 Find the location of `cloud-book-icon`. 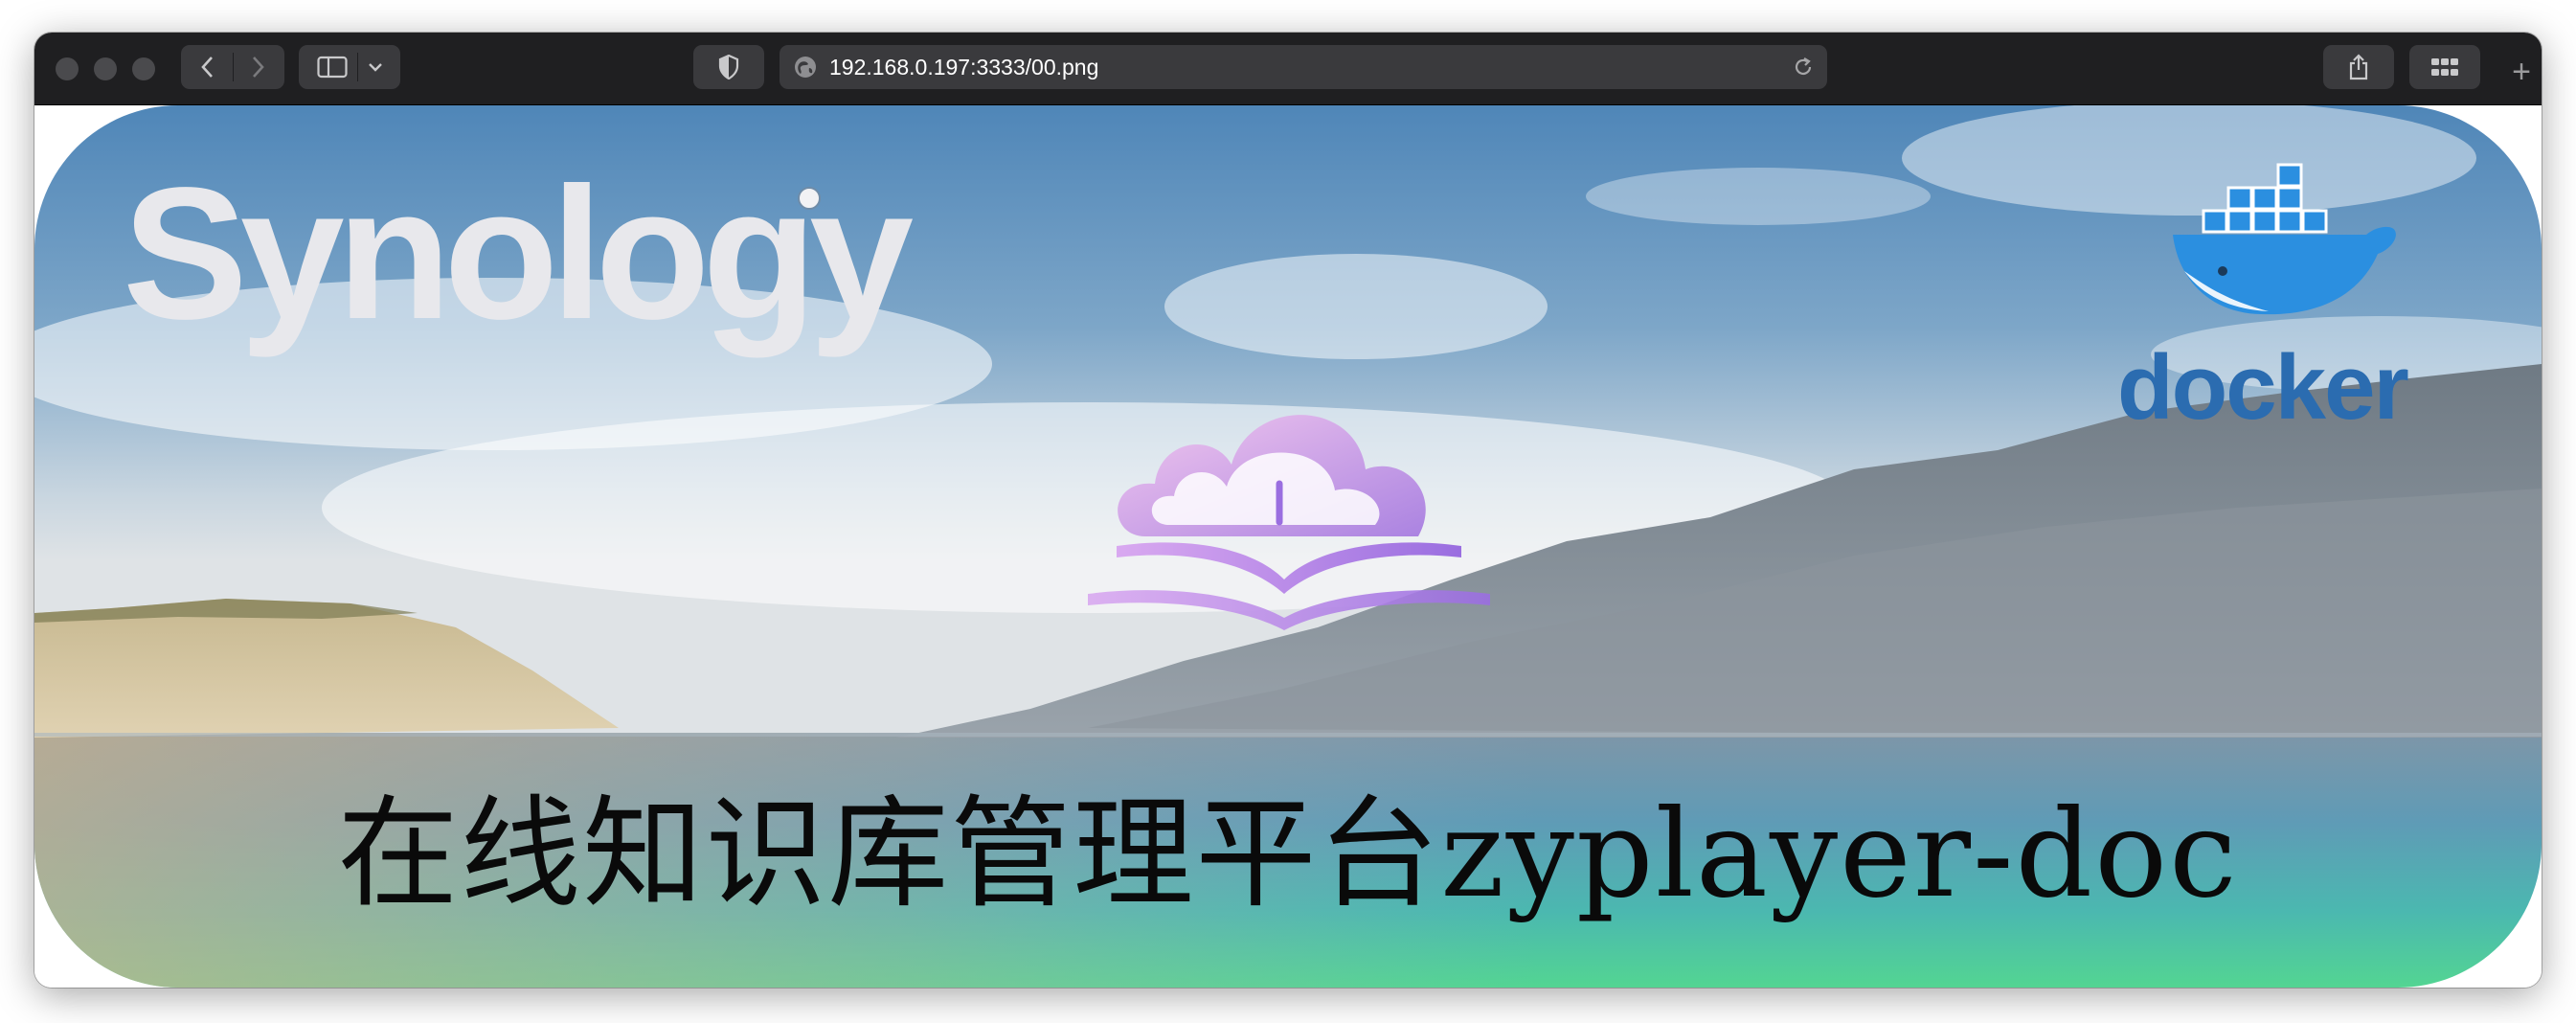

cloud-book-icon is located at coordinates (1289, 522).